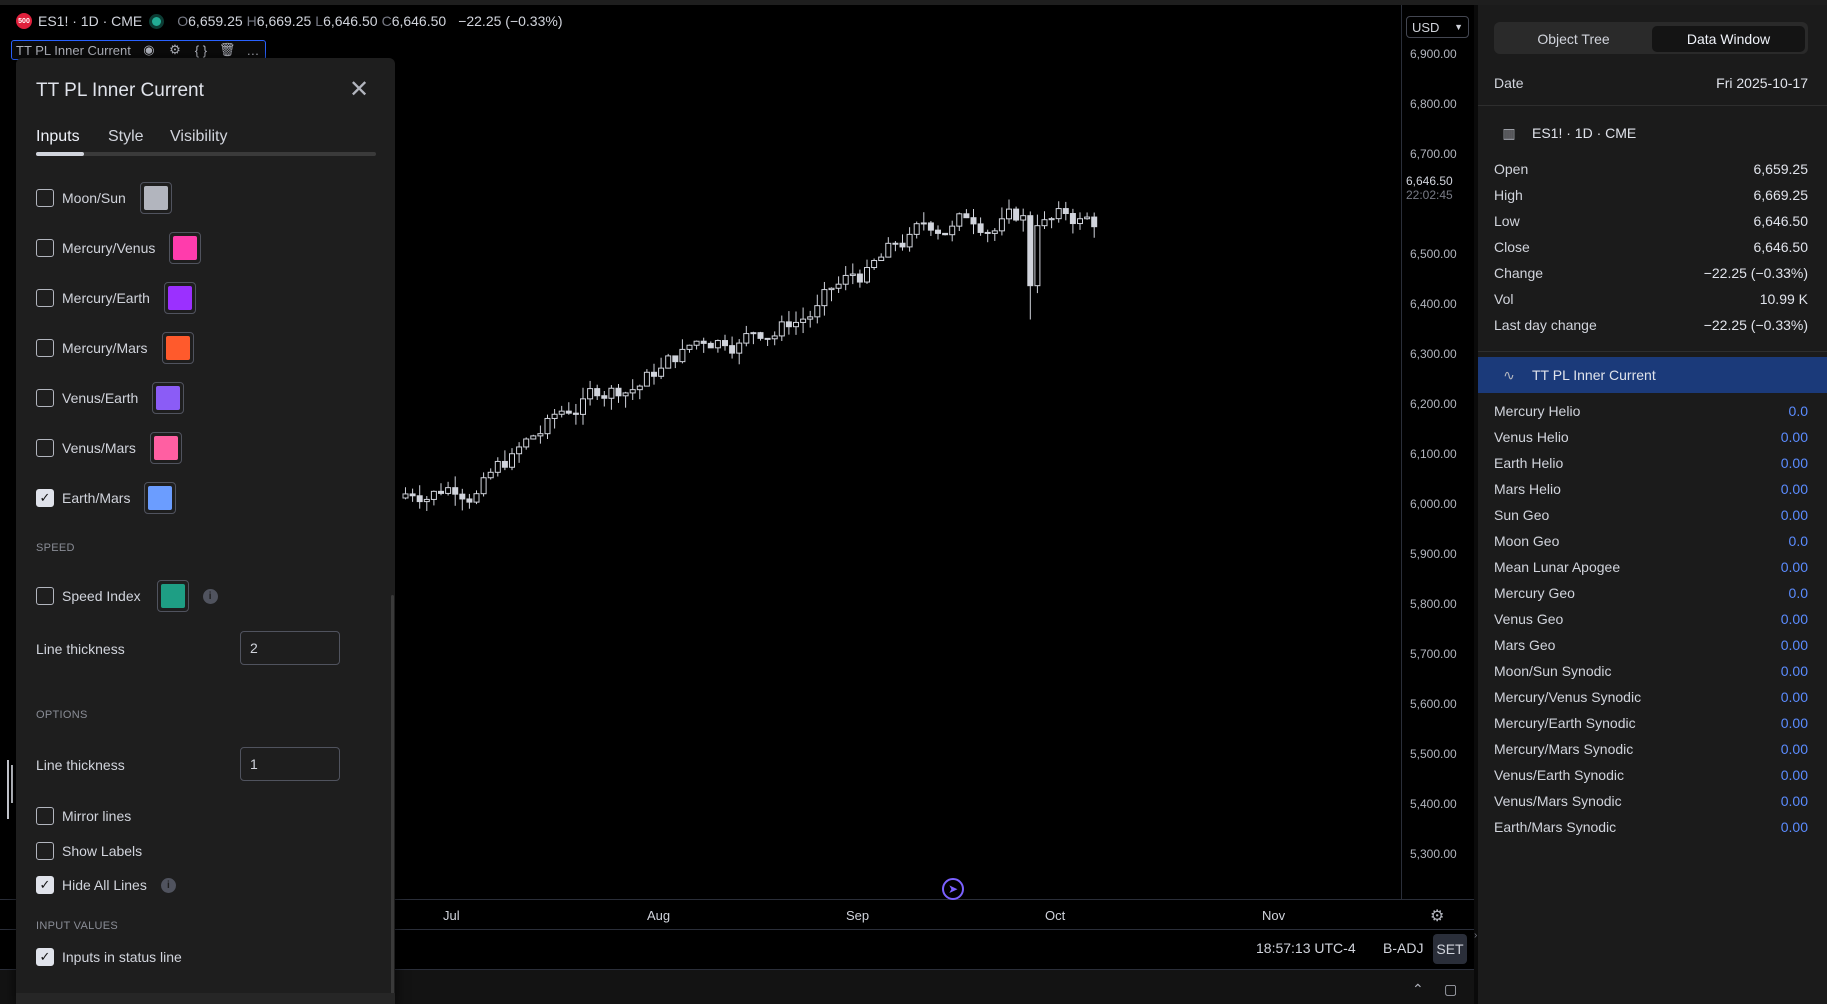 This screenshot has width=1827, height=1004. Describe the element at coordinates (1274, 915) in the screenshot. I see `time-tick: Nov` at that location.